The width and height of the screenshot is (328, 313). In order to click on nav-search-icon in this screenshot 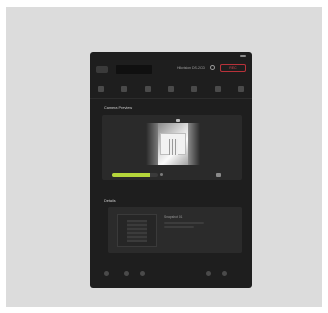, I will do `click(126, 273)`.